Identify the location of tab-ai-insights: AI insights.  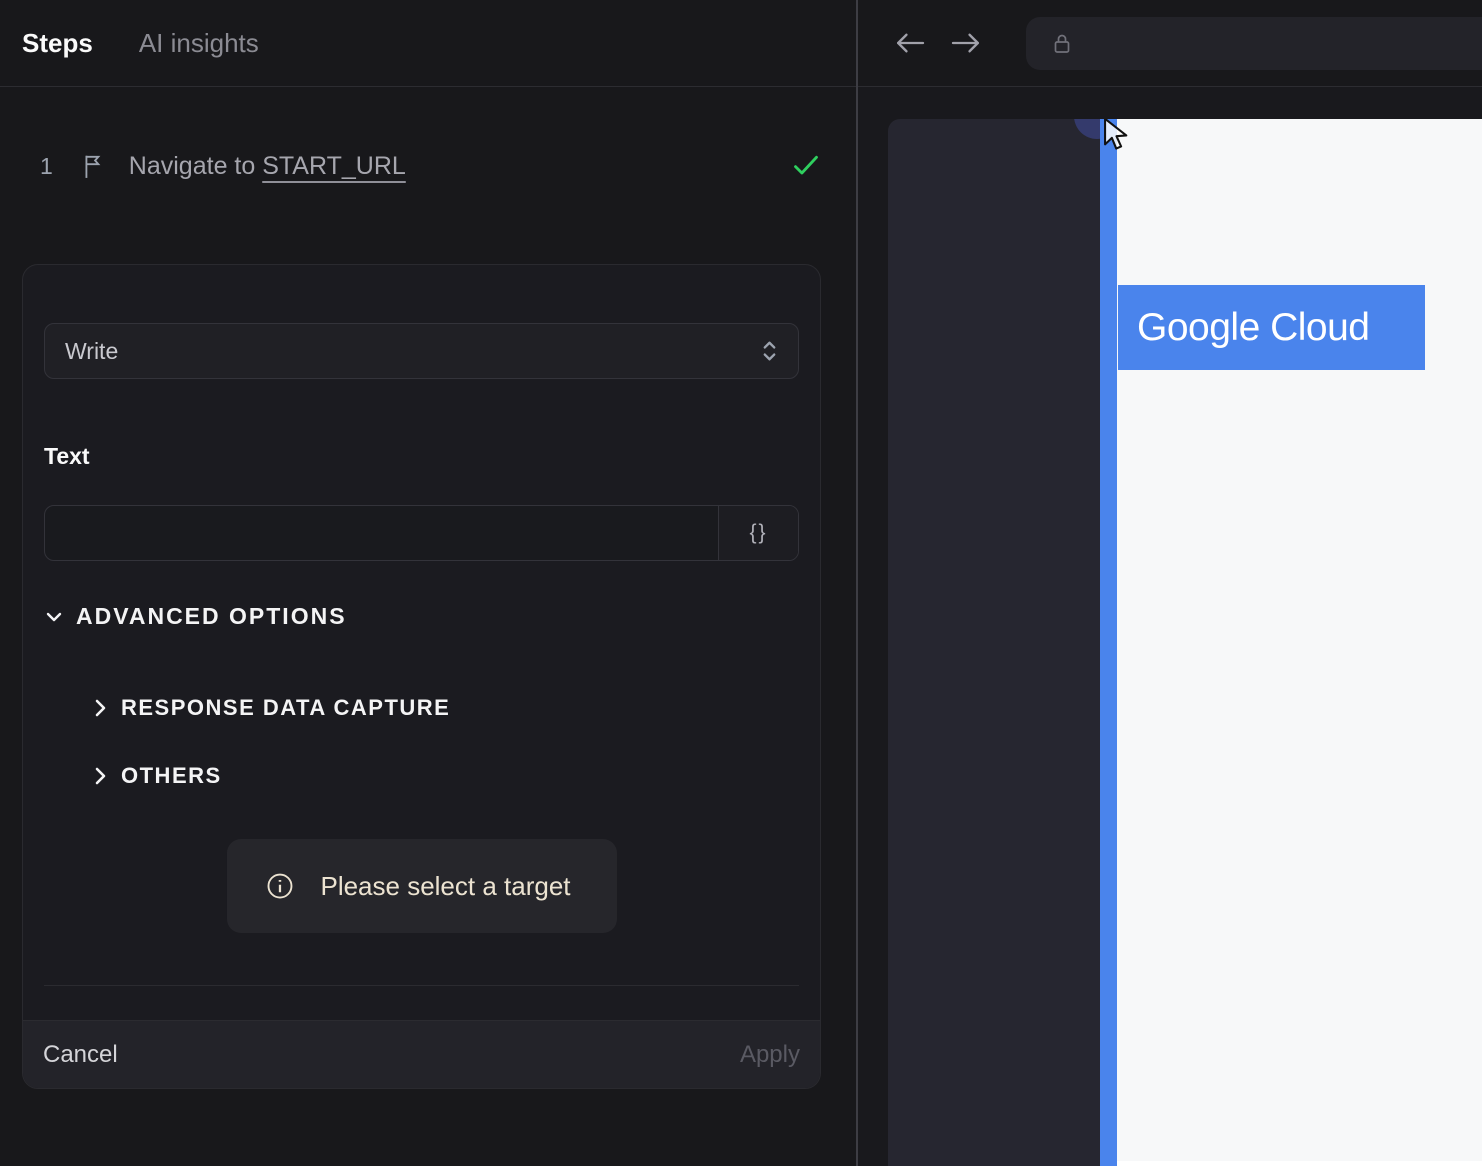
(199, 43).